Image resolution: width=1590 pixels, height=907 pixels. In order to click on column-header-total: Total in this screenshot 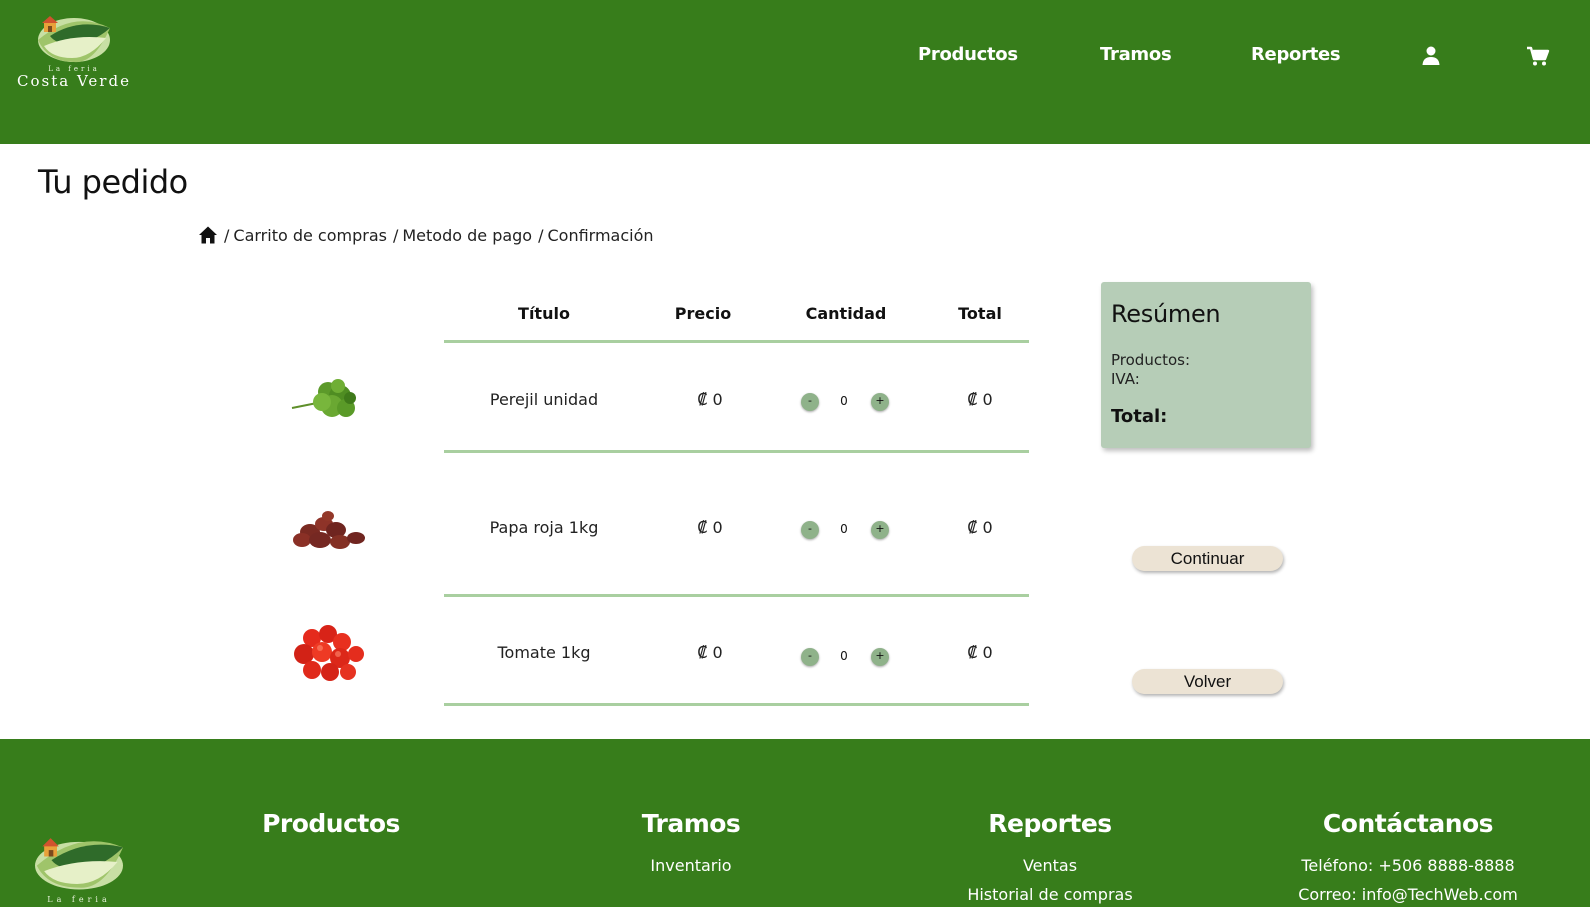, I will do `click(980, 313)`.